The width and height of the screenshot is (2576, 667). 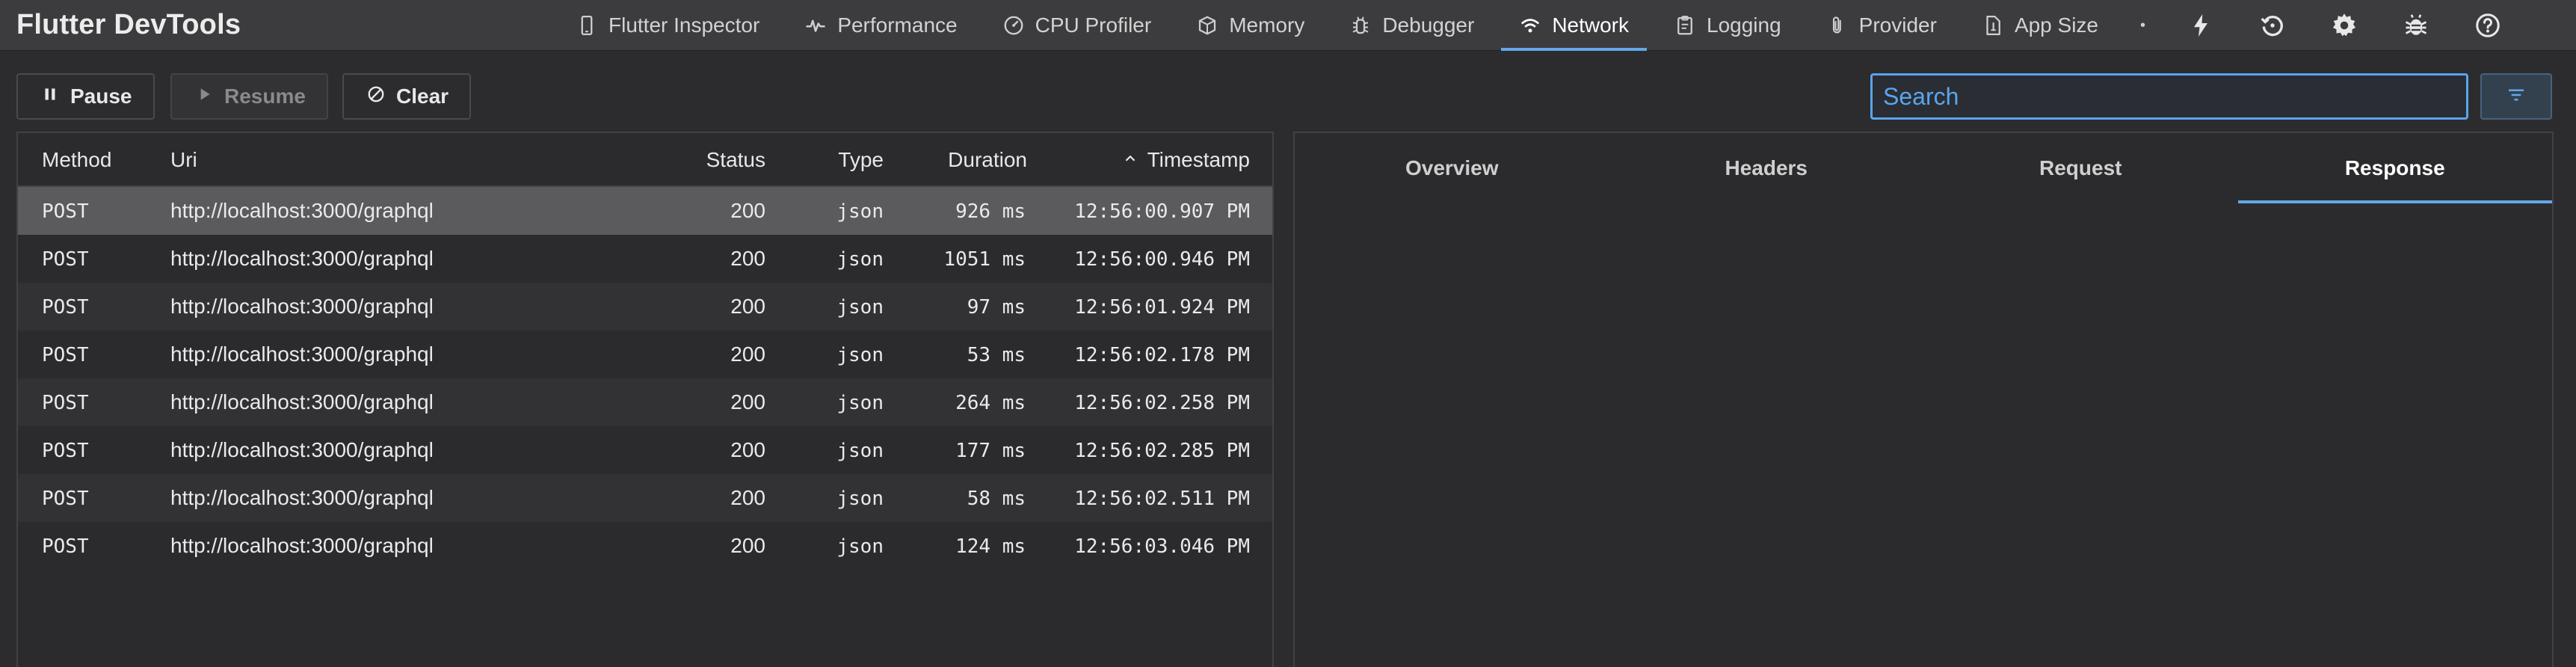 What do you see at coordinates (1993, 25) in the screenshot?
I see `app-size-icon` at bounding box center [1993, 25].